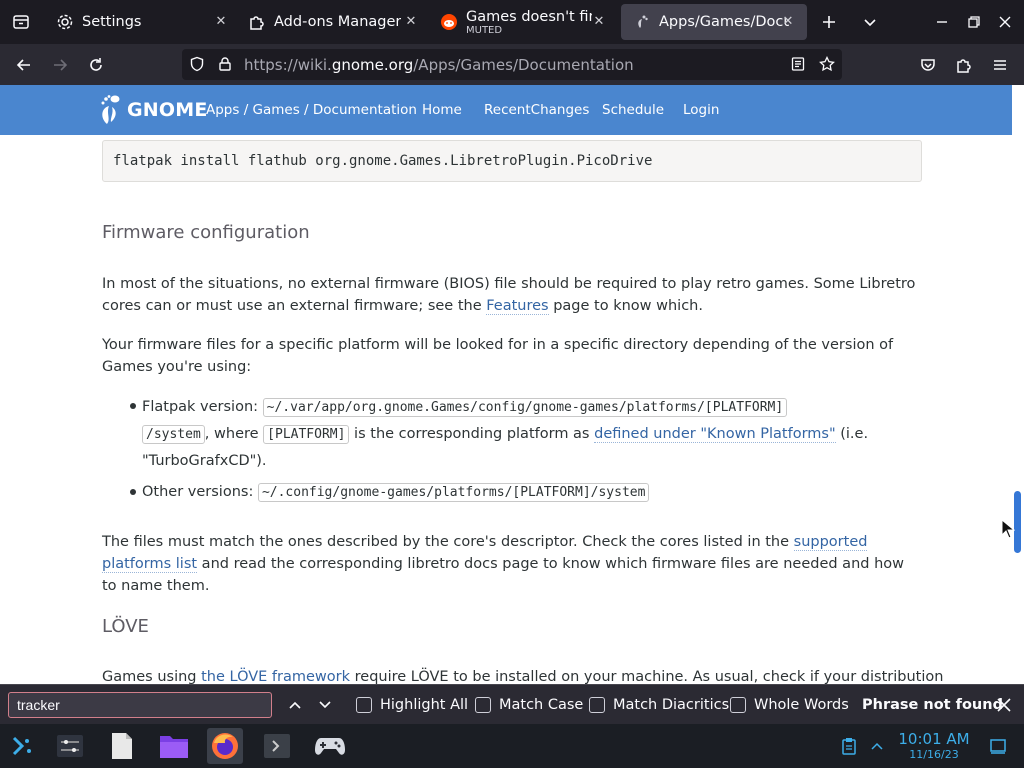  Describe the element at coordinates (789, 705) in the screenshot. I see `checkbox-whole-words: Whole Words` at that location.